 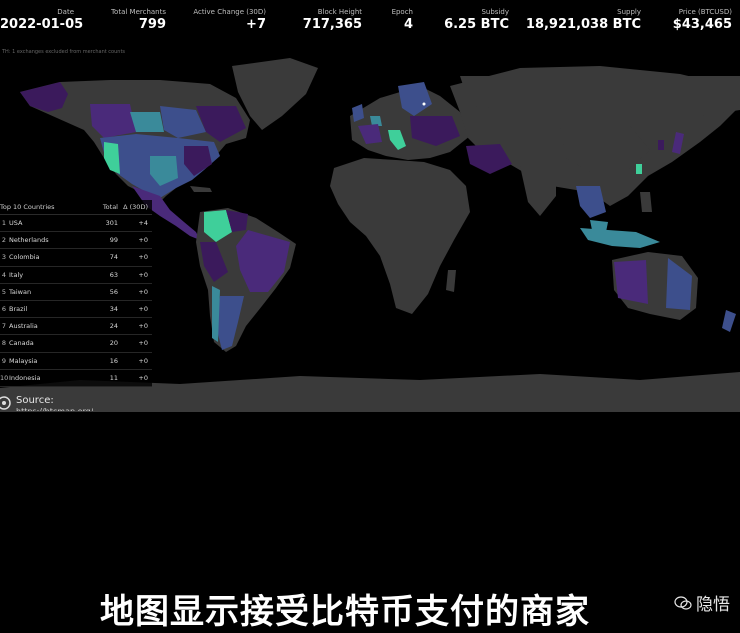 What do you see at coordinates (402, 20) in the screenshot?
I see `stat-epoch: Epoch 4` at bounding box center [402, 20].